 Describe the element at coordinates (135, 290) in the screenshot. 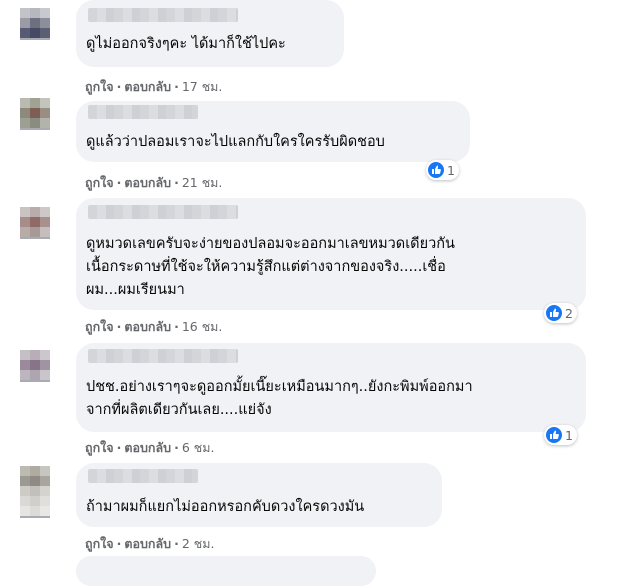

I see `comment-text-line: ผม...ผมเรียนมา` at that location.